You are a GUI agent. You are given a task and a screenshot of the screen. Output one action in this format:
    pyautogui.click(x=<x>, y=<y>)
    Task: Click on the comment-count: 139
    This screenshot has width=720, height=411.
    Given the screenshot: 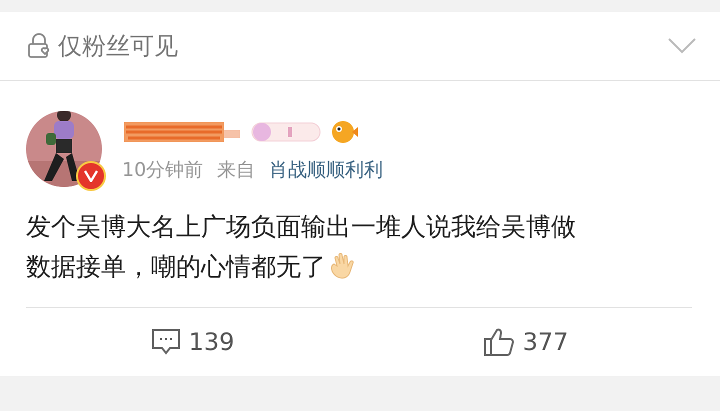 What is the action you would take?
    pyautogui.click(x=211, y=342)
    